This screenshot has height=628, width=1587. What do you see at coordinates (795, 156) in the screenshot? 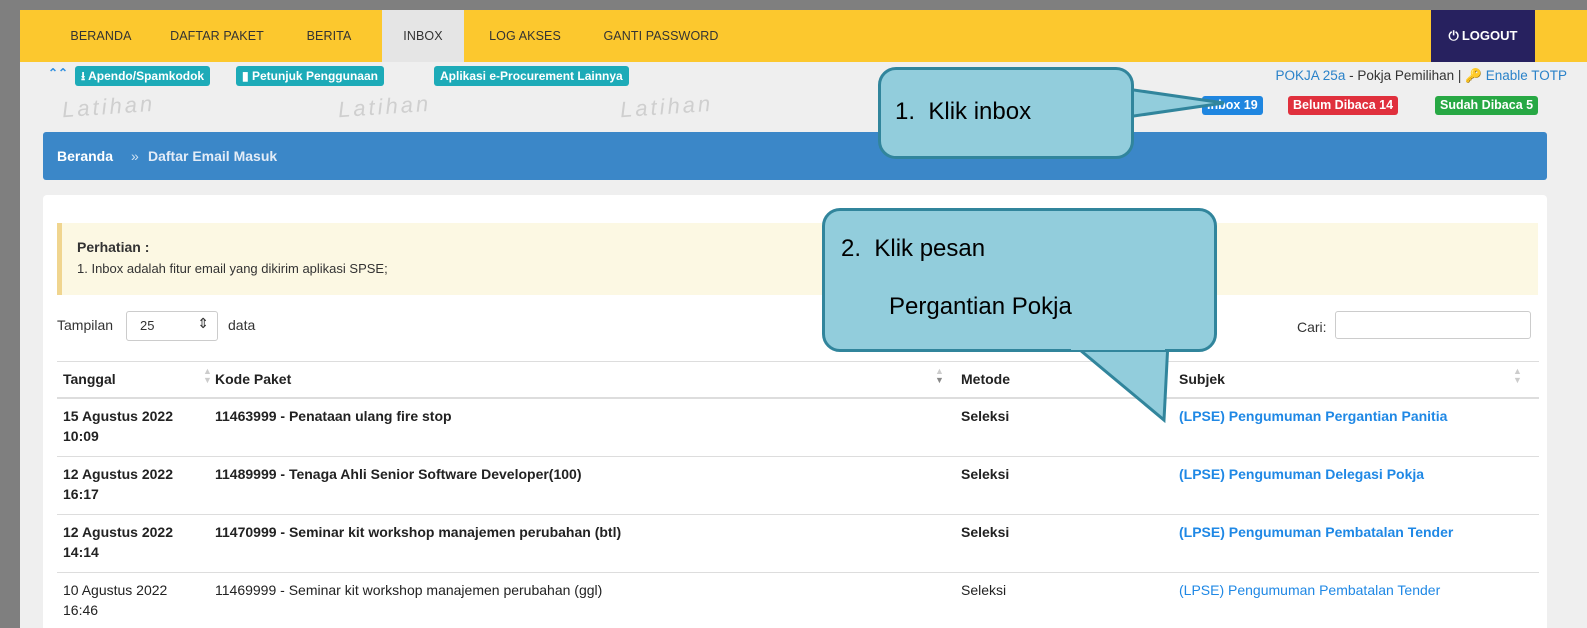
I see `breadcrumb: Beranda » Daftar Email Masuk` at bounding box center [795, 156].